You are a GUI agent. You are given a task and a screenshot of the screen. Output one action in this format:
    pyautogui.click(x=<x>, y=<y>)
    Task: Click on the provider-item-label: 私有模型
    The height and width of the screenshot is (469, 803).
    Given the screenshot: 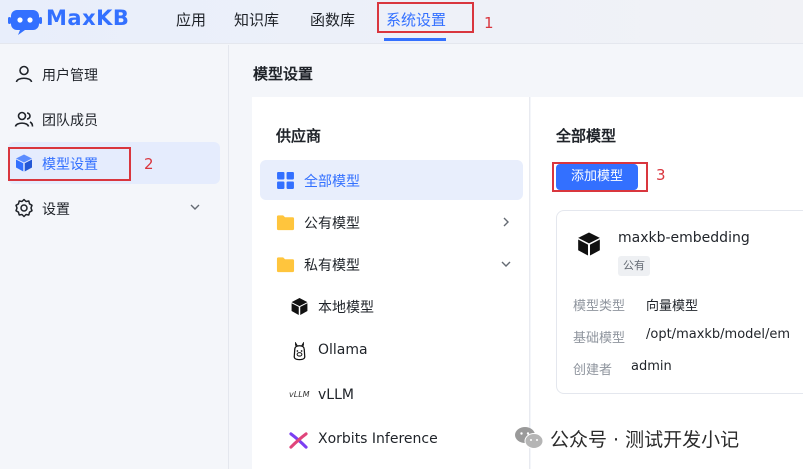 What is the action you would take?
    pyautogui.click(x=332, y=266)
    